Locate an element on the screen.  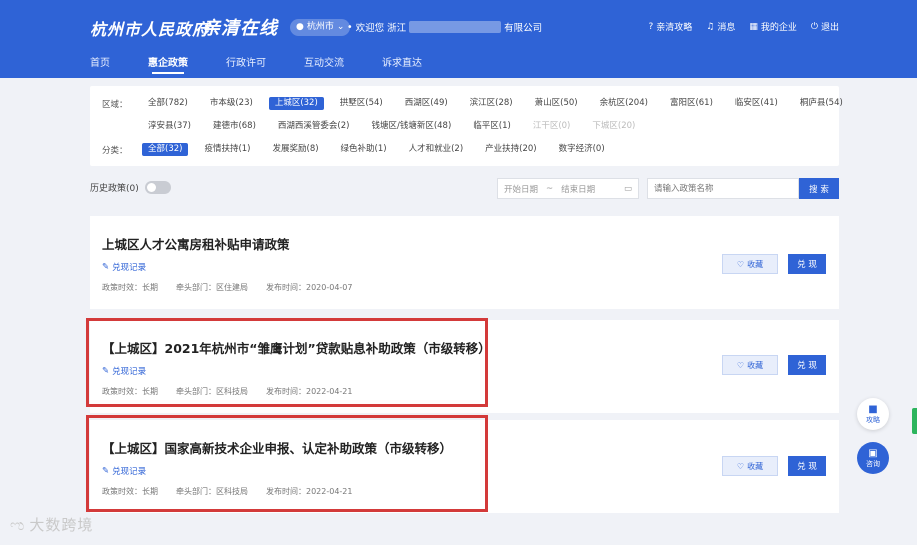
redeem-record-link: ✎ 兑现记录 is located at coordinates (124, 267).